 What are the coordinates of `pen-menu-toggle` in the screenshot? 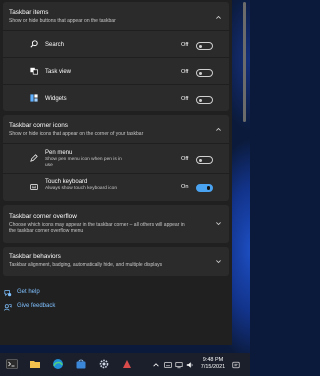 It's located at (204, 160).